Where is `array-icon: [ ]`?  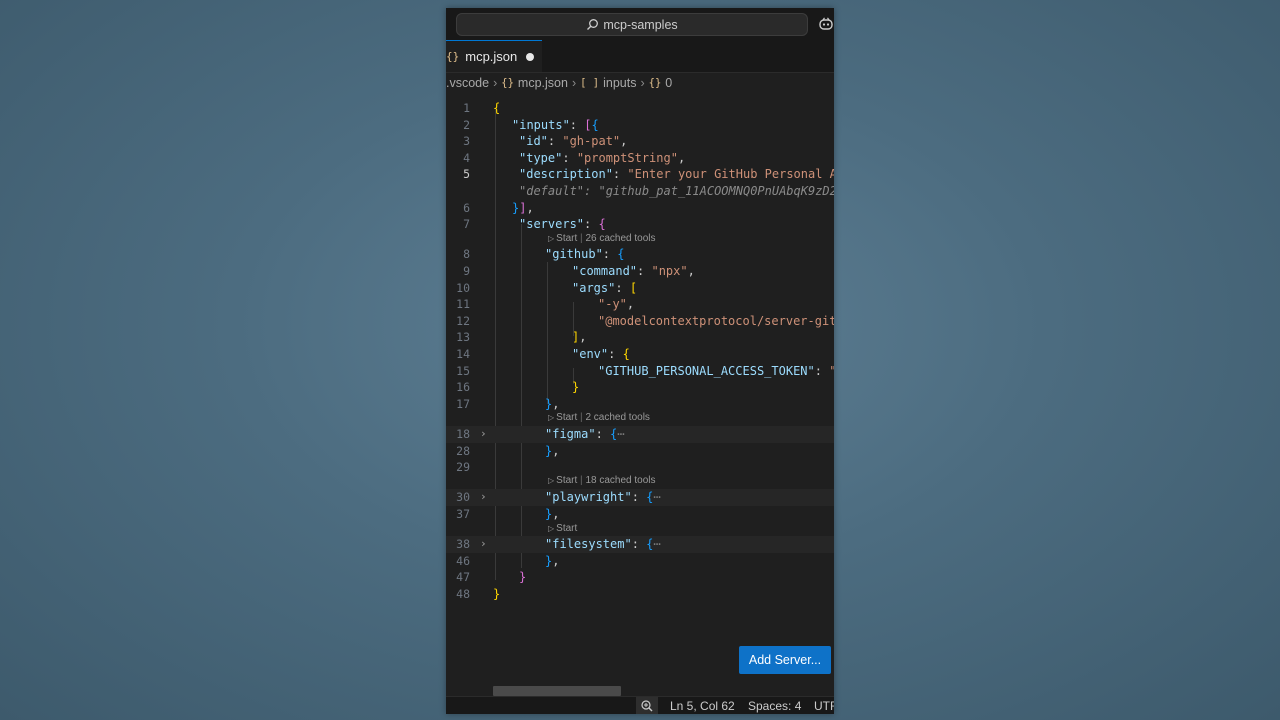
array-icon: [ ] is located at coordinates (590, 83).